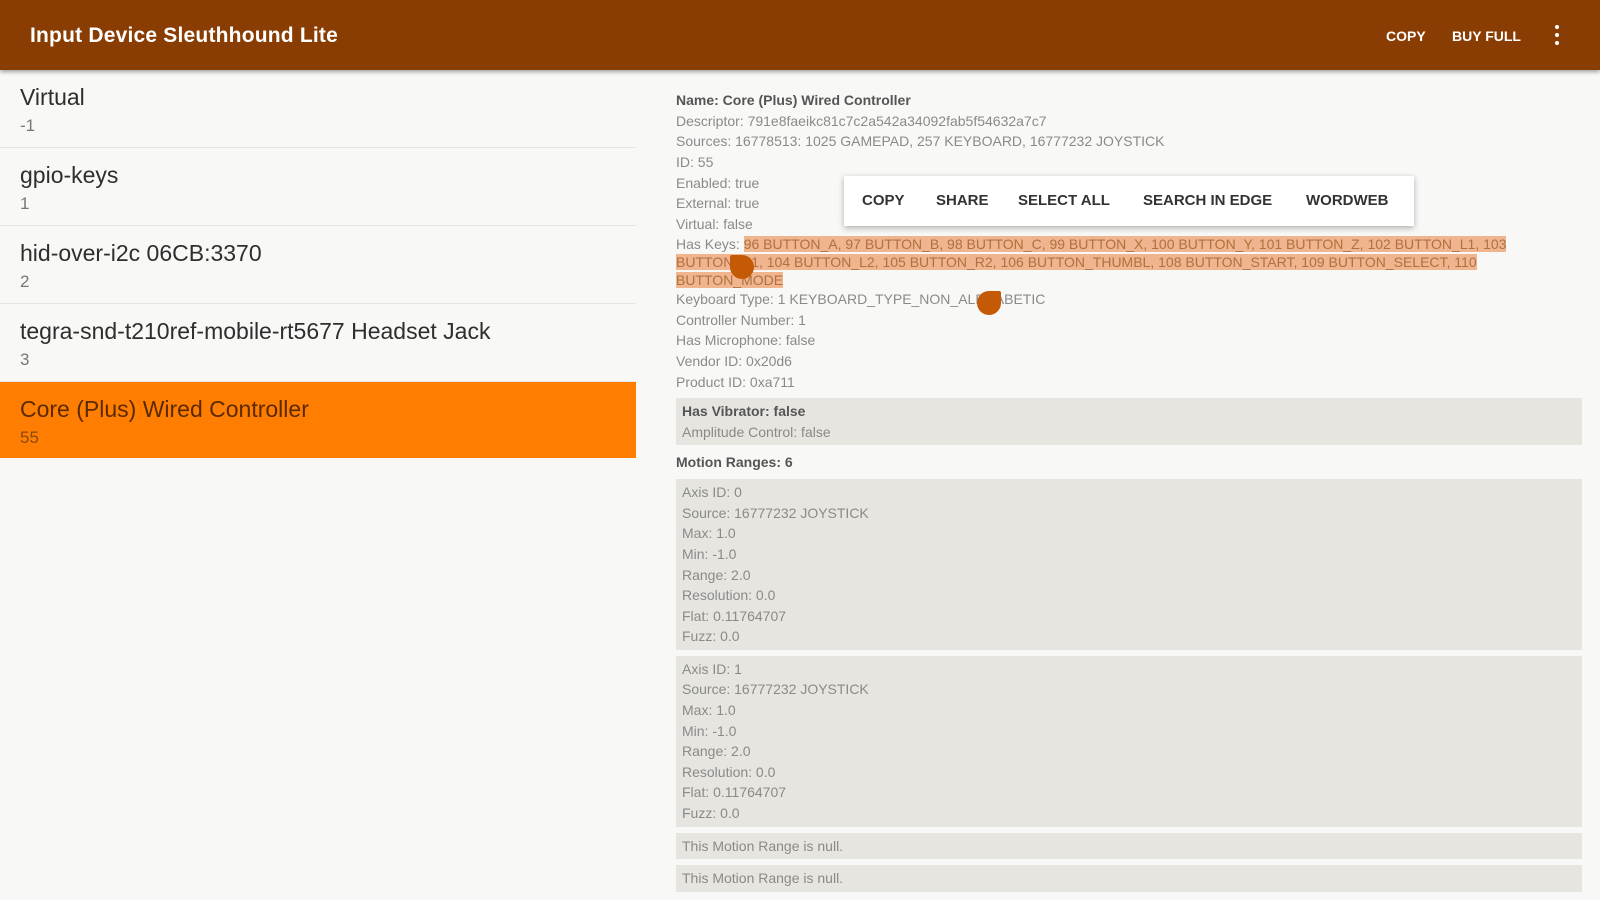 This screenshot has height=900, width=1600. Describe the element at coordinates (756, 431) in the screenshot. I see `amplitude-control: Amplitude Control: false` at that location.